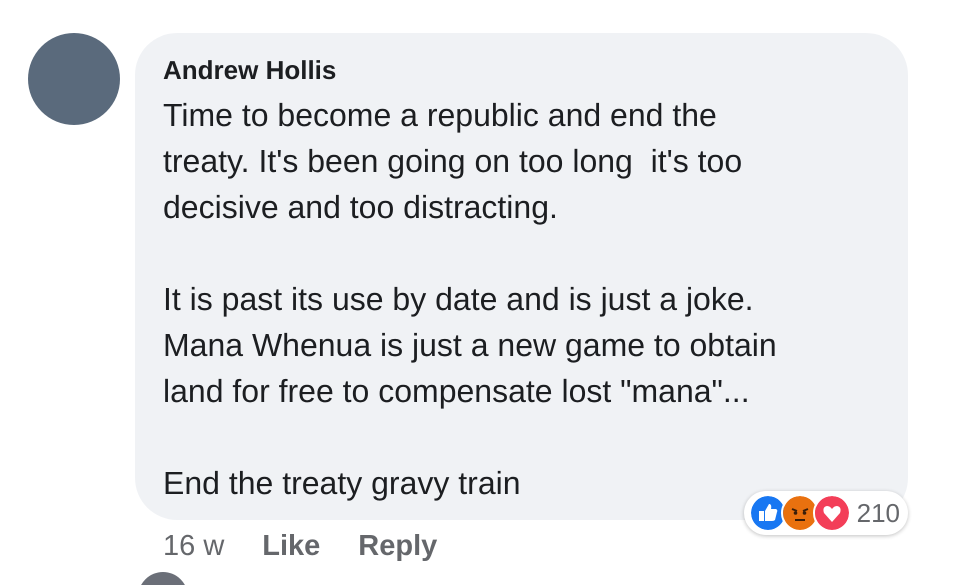 Image resolution: width=960 pixels, height=585 pixels. I want to click on timestamp: 16 w, so click(193, 546).